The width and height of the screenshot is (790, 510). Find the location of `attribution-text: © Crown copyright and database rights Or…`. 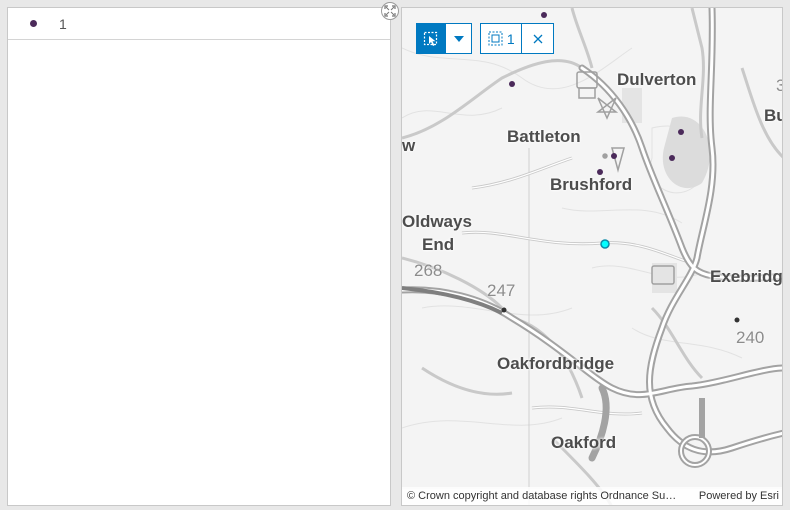

attribution-text: © Crown copyright and database rights Or… is located at coordinates (543, 496).